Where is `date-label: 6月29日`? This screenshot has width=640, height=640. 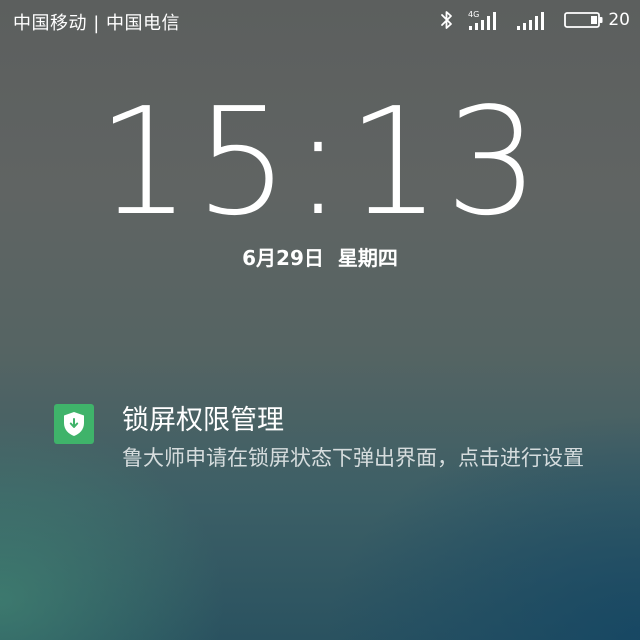 date-label: 6月29日 is located at coordinates (283, 258).